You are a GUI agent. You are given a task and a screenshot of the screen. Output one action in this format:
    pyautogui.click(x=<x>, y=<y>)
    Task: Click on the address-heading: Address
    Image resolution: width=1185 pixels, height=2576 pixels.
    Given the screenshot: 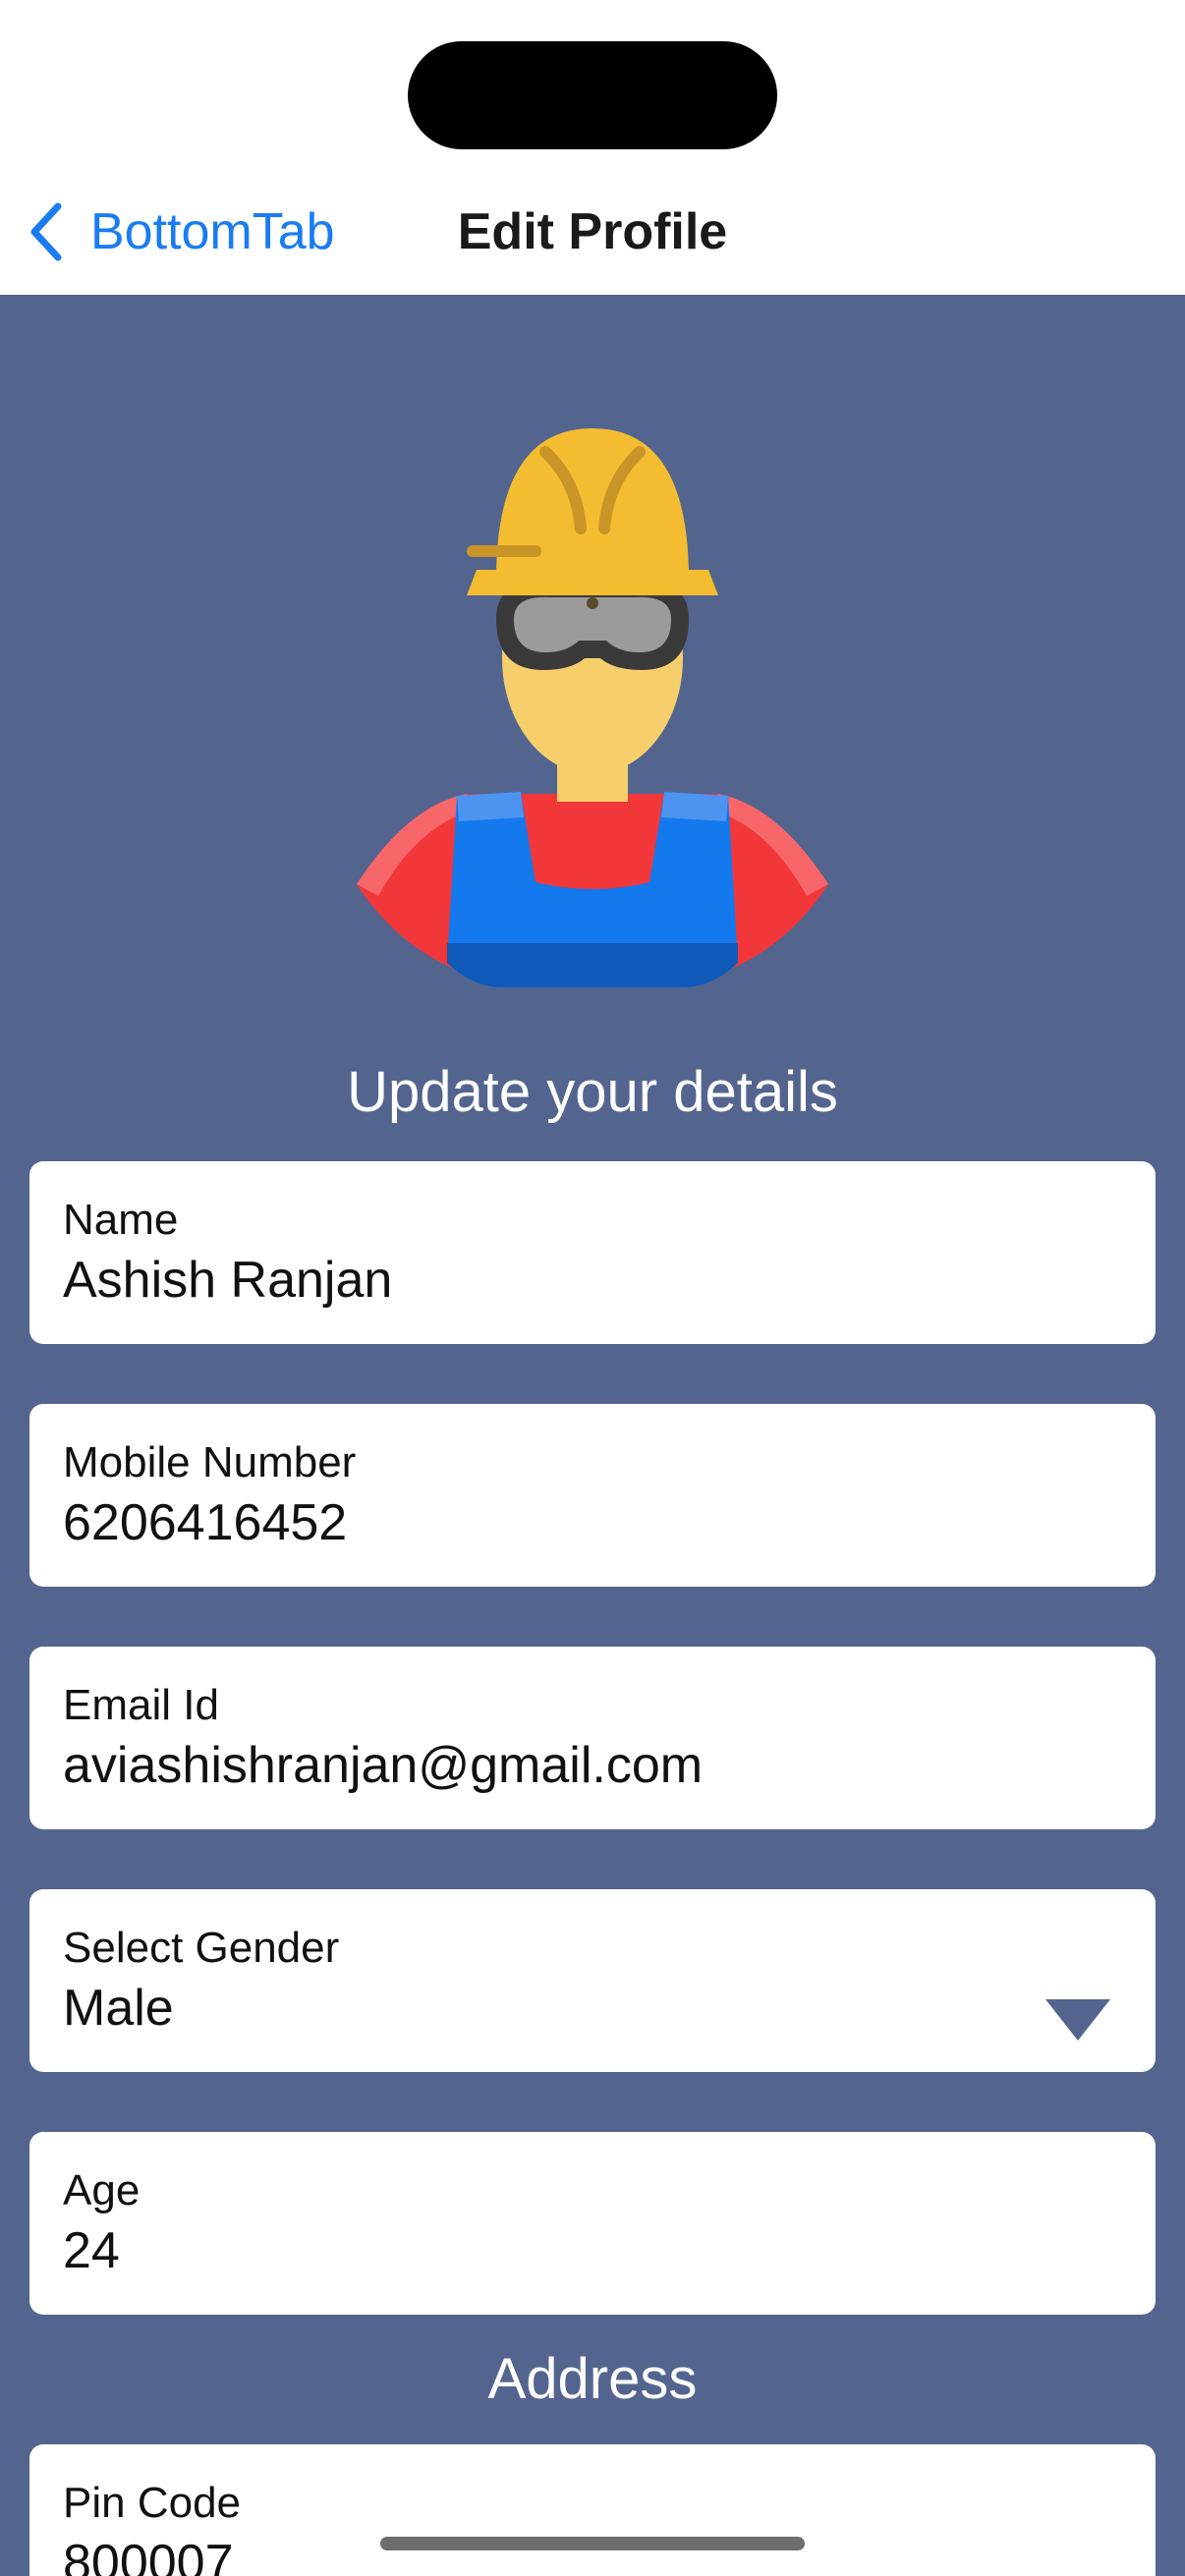 What is the action you would take?
    pyautogui.click(x=592, y=2379)
    